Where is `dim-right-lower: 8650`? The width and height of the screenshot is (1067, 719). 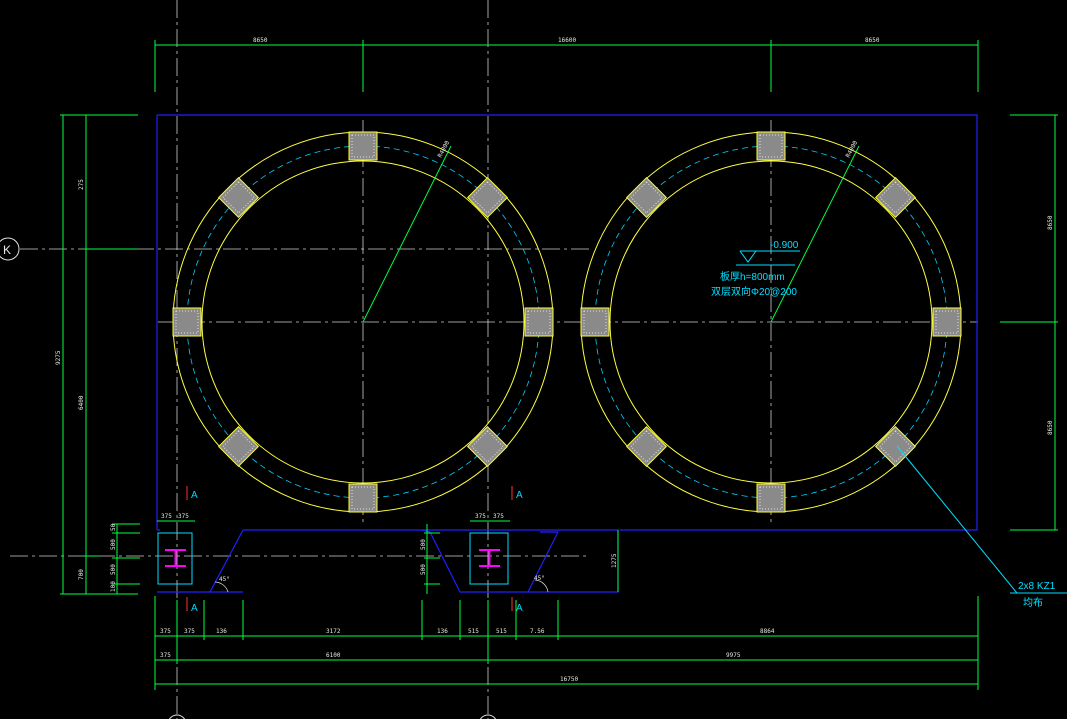 dim-right-lower: 8650 is located at coordinates (1050, 427).